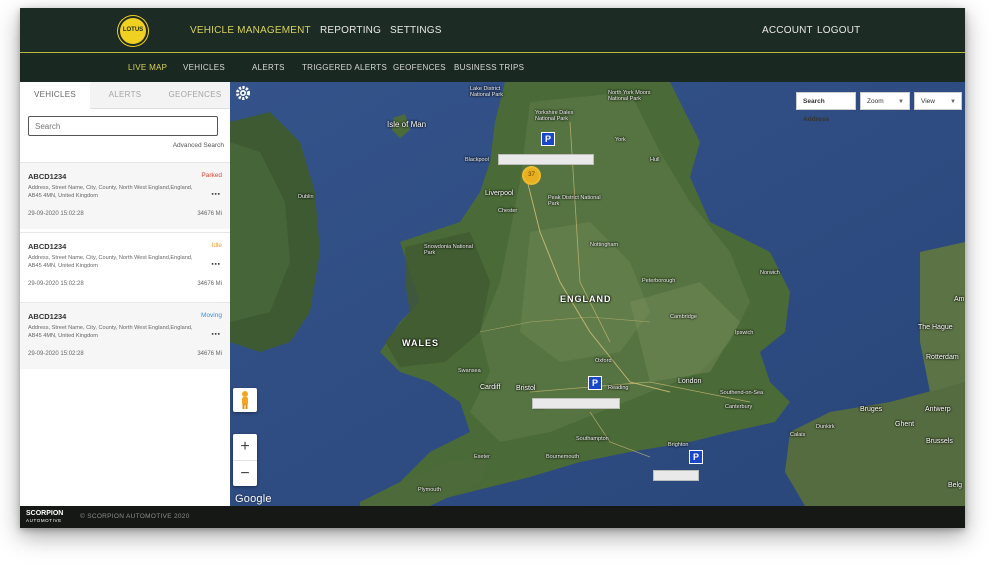  What do you see at coordinates (798, 435) in the screenshot?
I see `map-label: Calais` at bounding box center [798, 435].